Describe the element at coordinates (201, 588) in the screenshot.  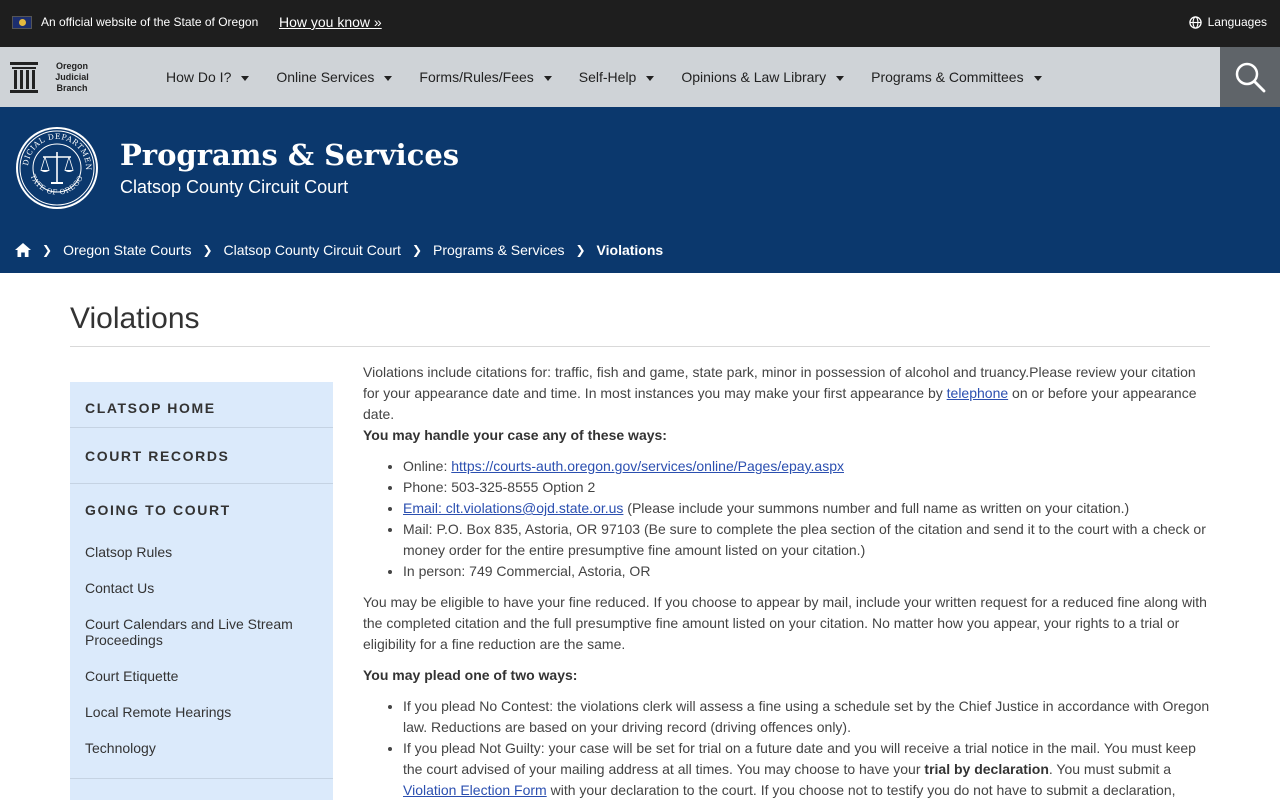
I see `sidebar-link-contact-us: Contact Us` at that location.